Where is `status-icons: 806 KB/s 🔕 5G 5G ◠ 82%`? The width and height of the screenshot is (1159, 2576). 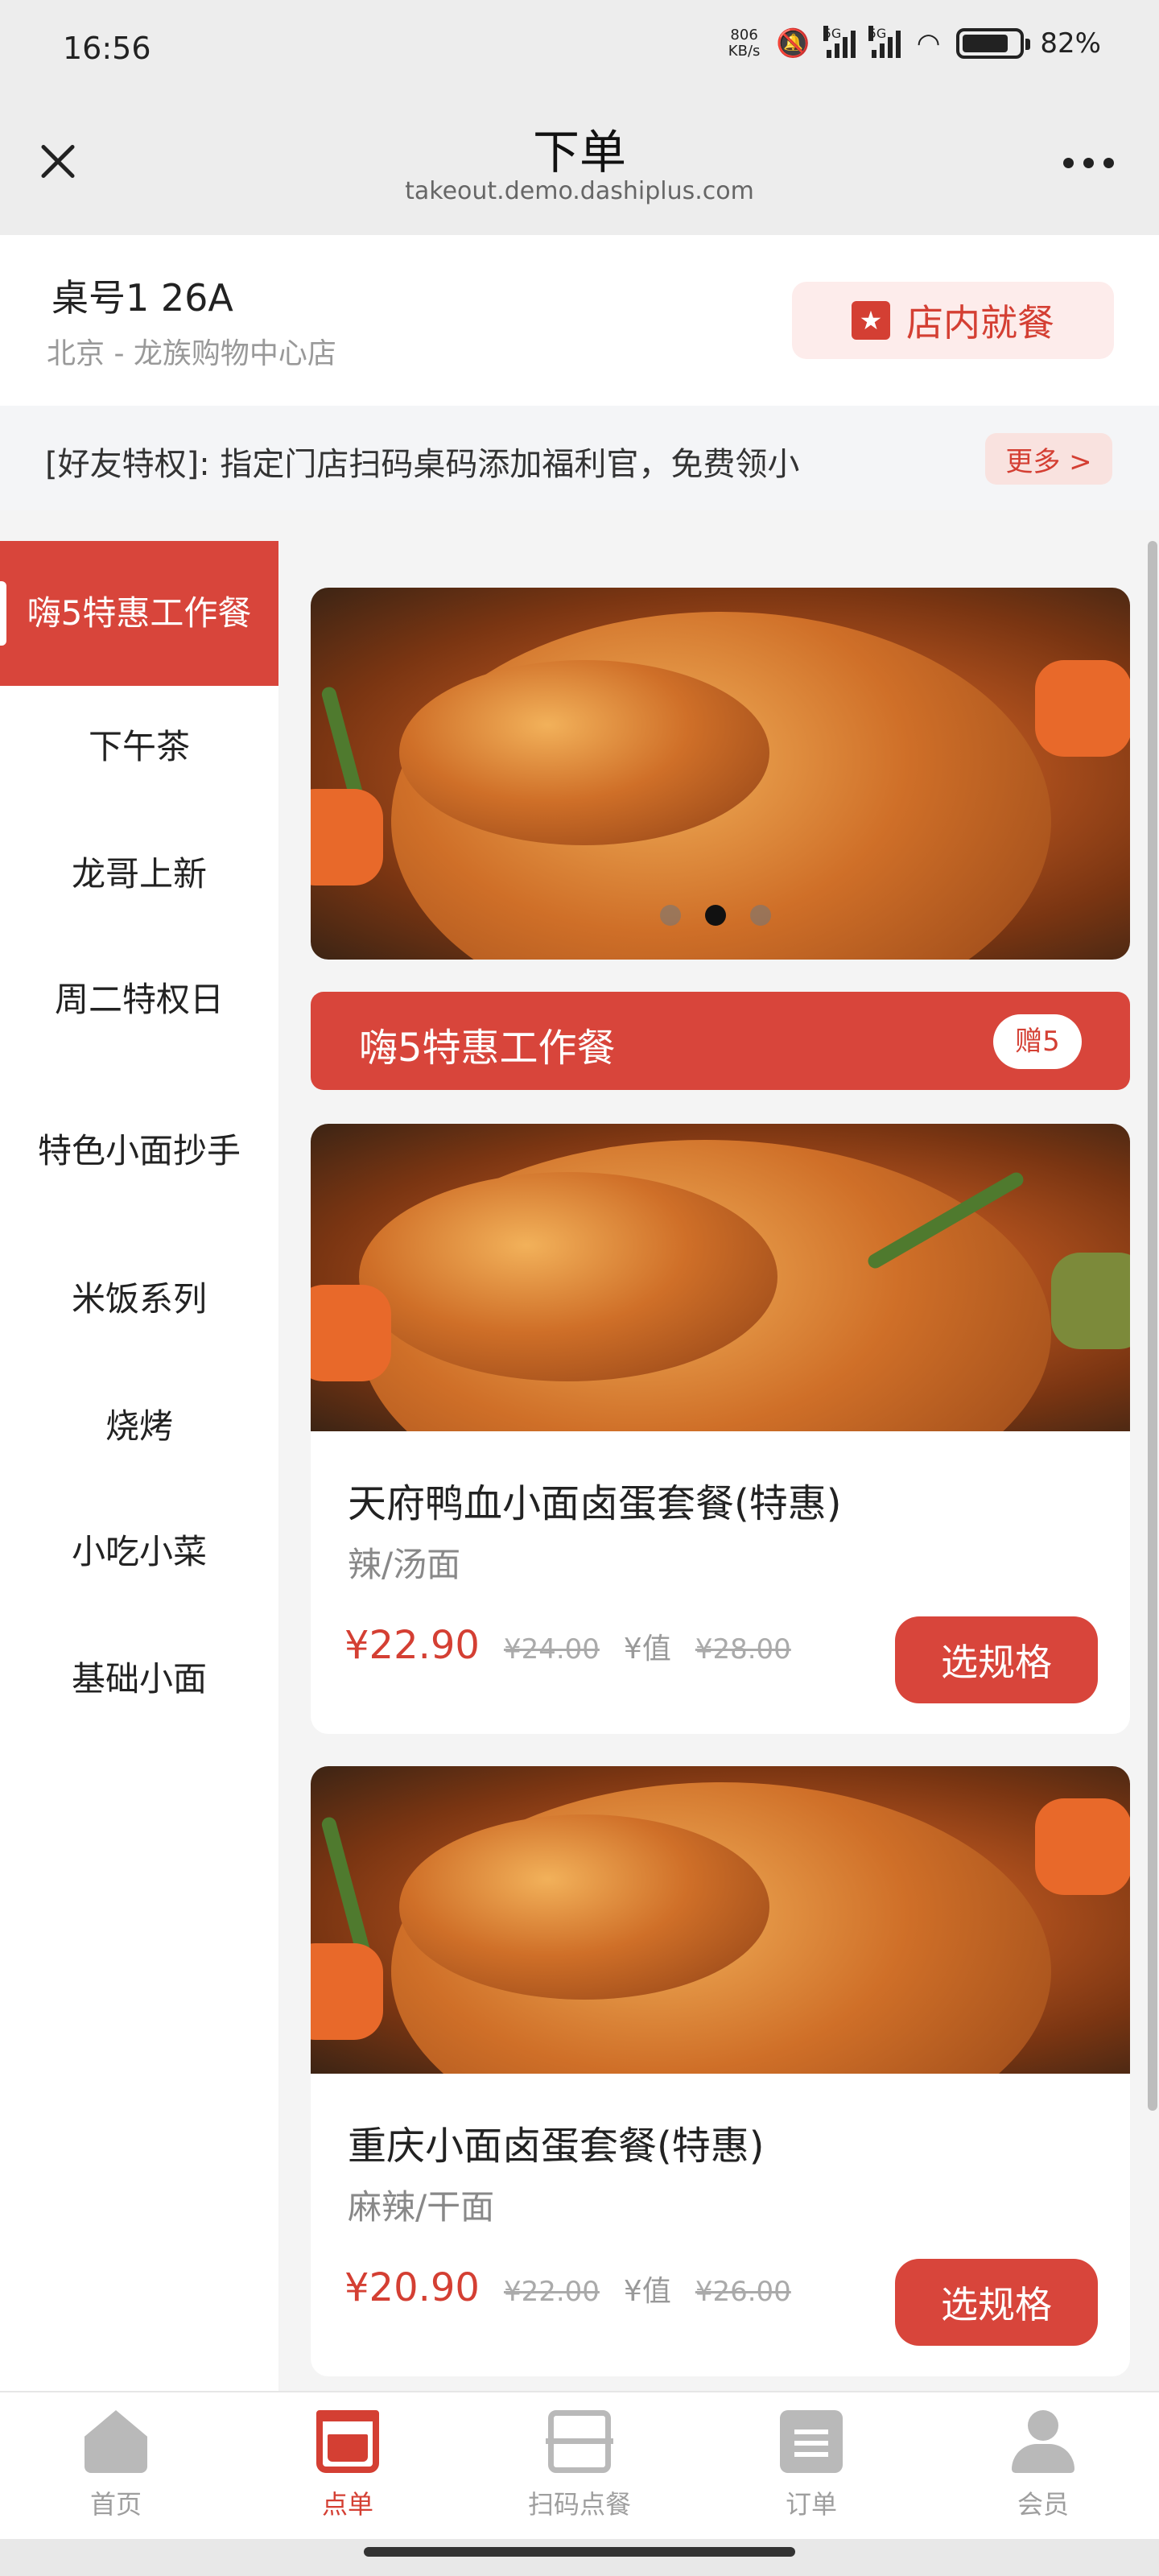
status-icons: 806 KB/s 🔕 5G 5G ◠ 82% is located at coordinates (914, 43).